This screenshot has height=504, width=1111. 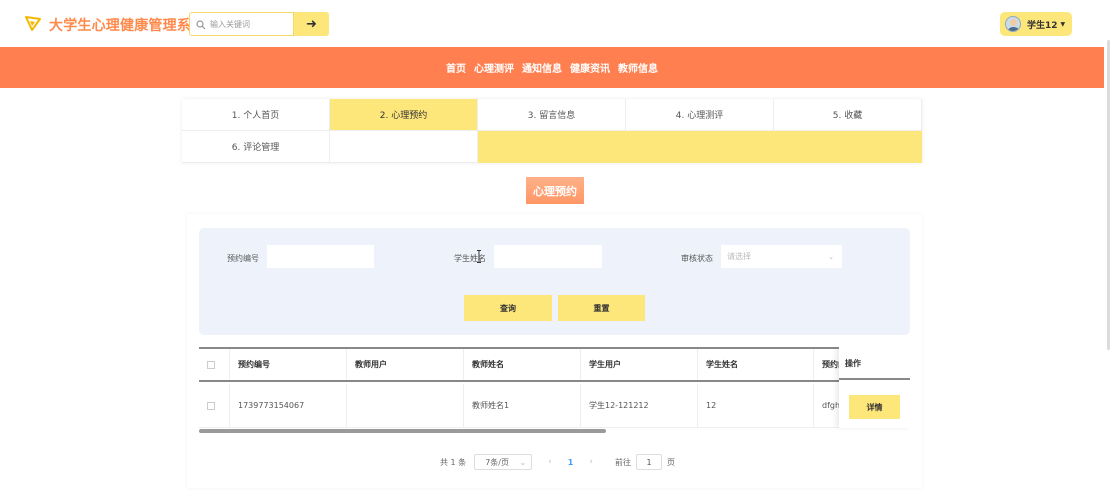 What do you see at coordinates (571, 462) in the screenshot?
I see `page-number-1: 1` at bounding box center [571, 462].